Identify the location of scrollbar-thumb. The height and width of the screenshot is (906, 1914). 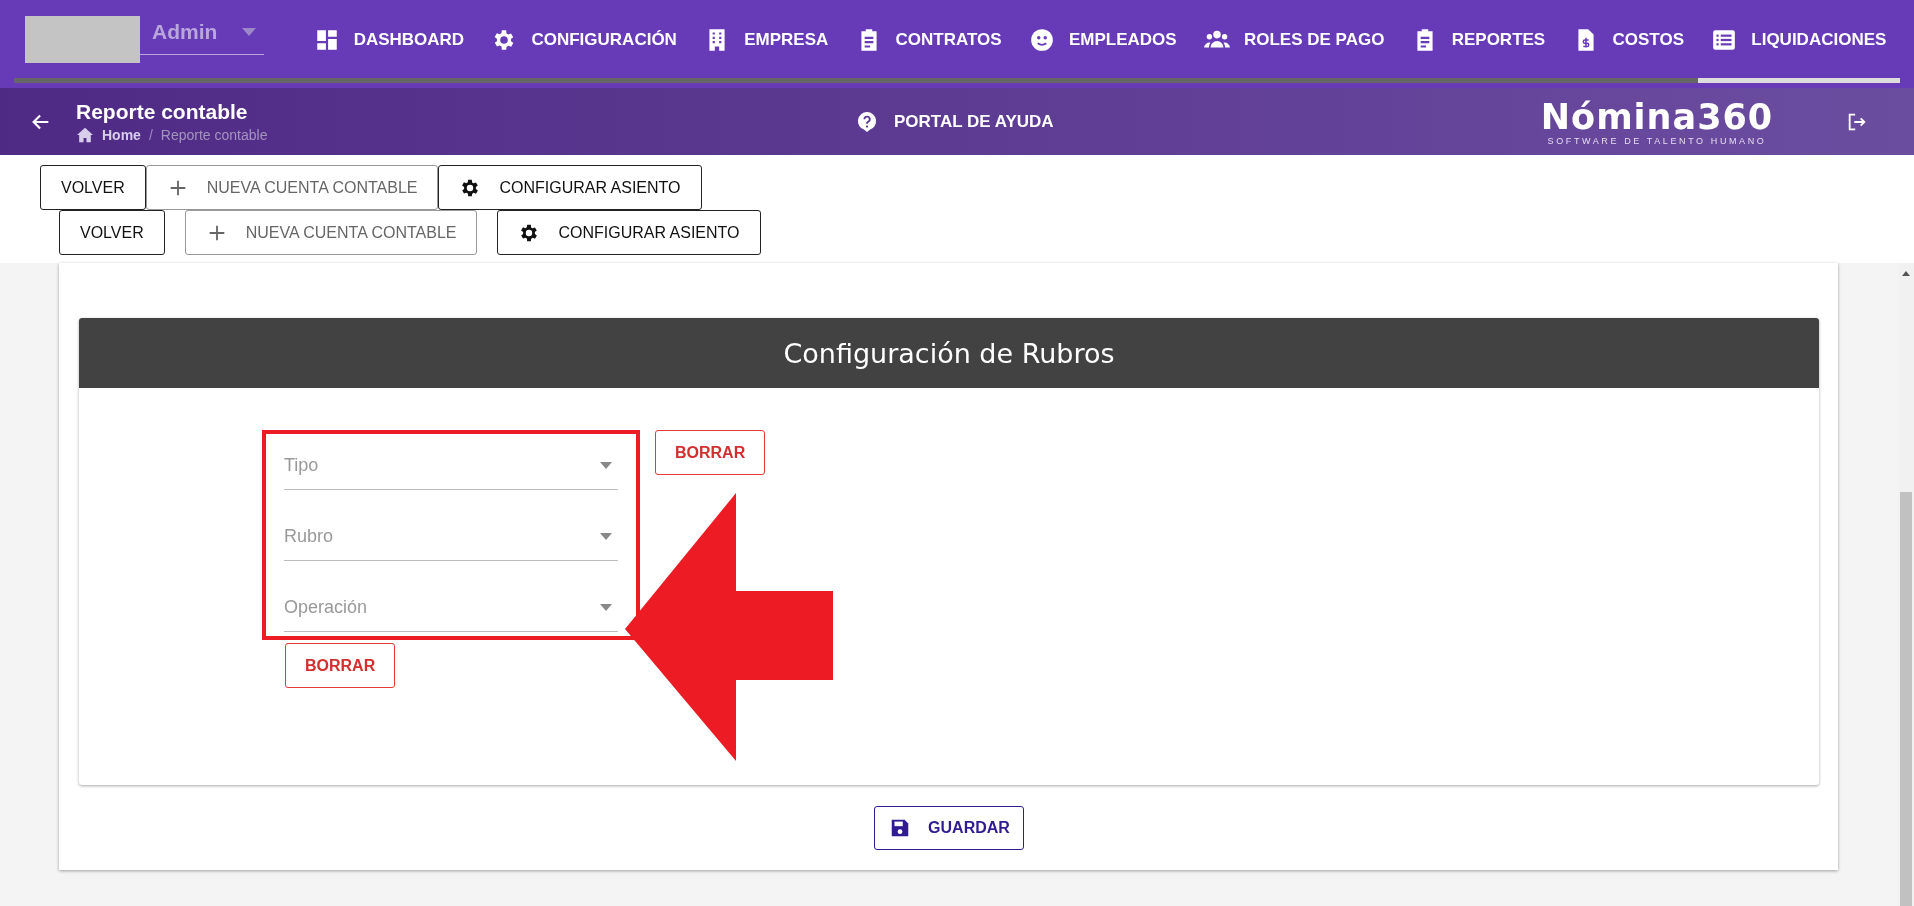
(1906, 699).